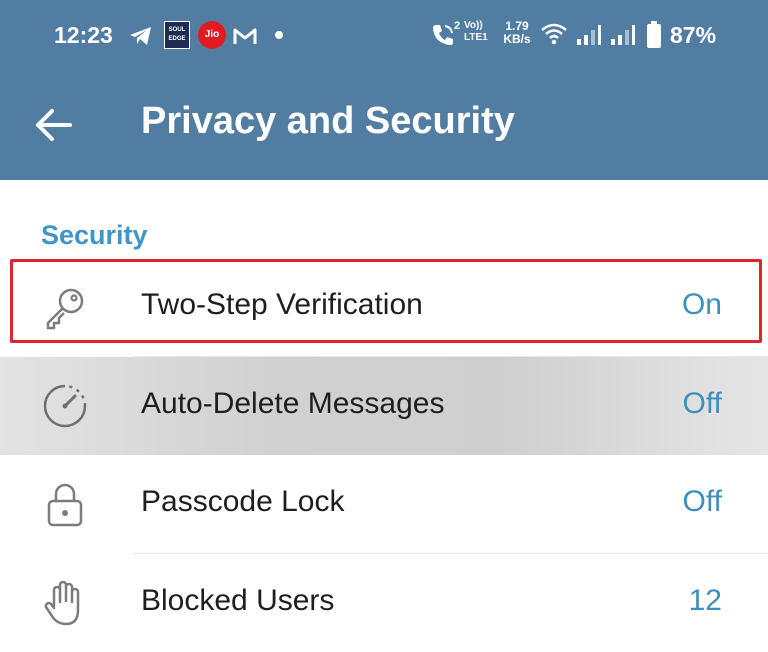 The width and height of the screenshot is (768, 652). Describe the element at coordinates (702, 403) in the screenshot. I see `auto-delete-messages-value: Off` at that location.